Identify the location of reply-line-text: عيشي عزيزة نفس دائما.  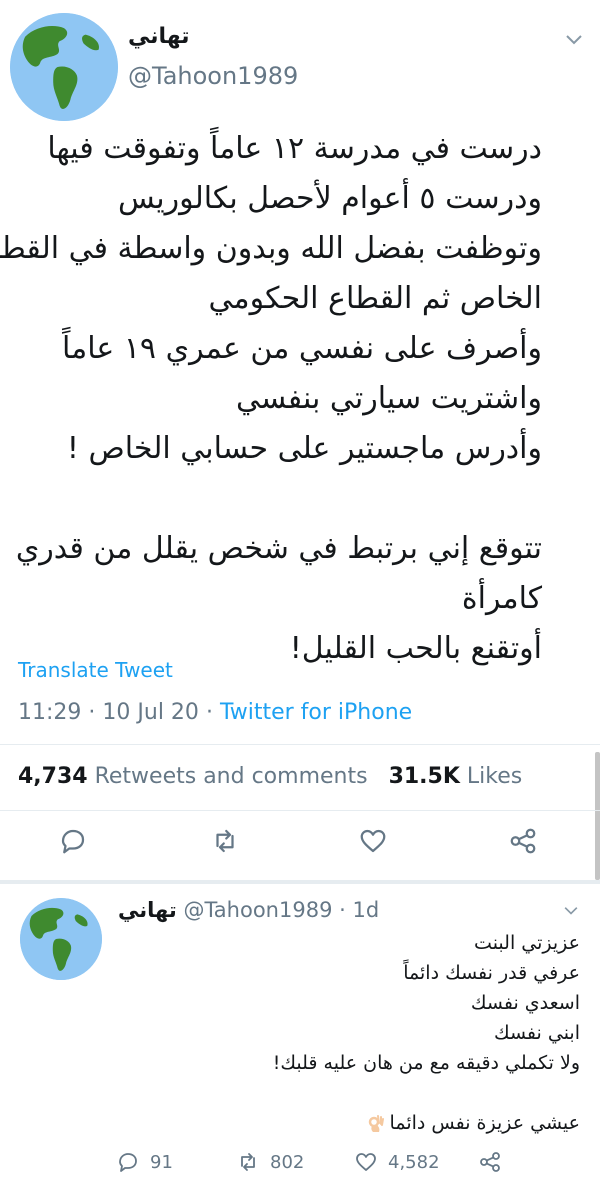
(484, 1123).